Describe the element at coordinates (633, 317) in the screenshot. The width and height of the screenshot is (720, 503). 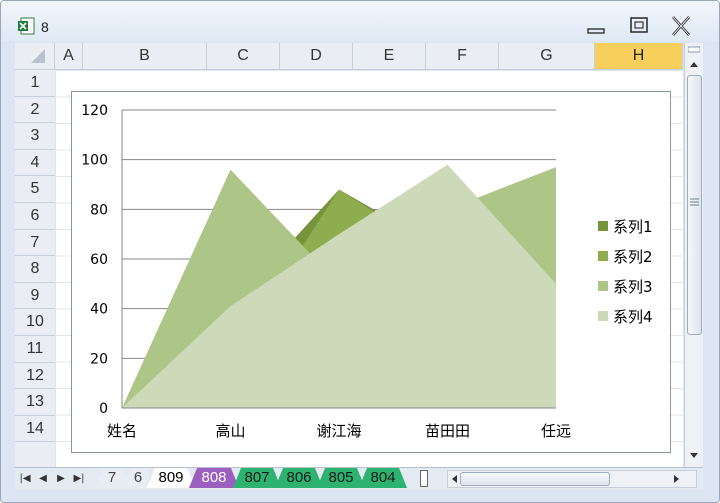
I see `legend-label: 系列4` at that location.